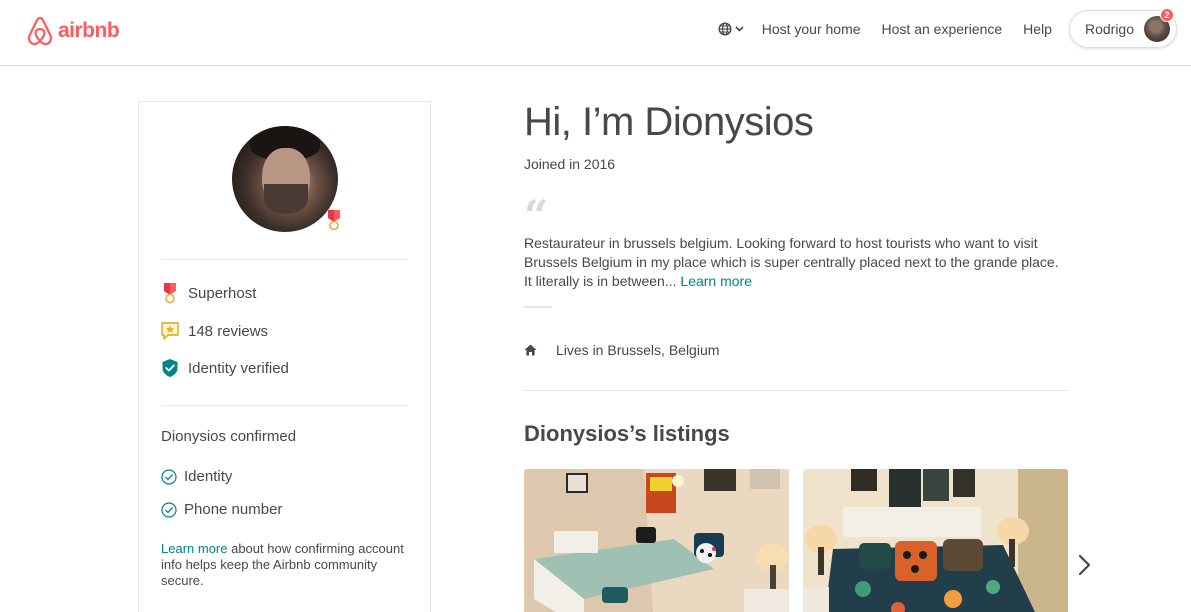 This screenshot has width=1191, height=612. What do you see at coordinates (285, 179) in the screenshot?
I see `profile-photo` at bounding box center [285, 179].